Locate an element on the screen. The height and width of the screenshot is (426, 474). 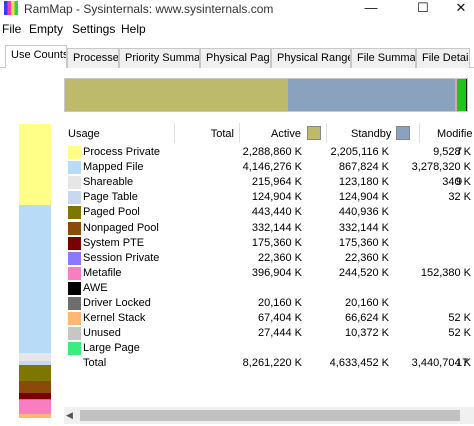
table-row: Kernel Stack 67,404 K 66,624 K 52 K is located at coordinates (269, 318).